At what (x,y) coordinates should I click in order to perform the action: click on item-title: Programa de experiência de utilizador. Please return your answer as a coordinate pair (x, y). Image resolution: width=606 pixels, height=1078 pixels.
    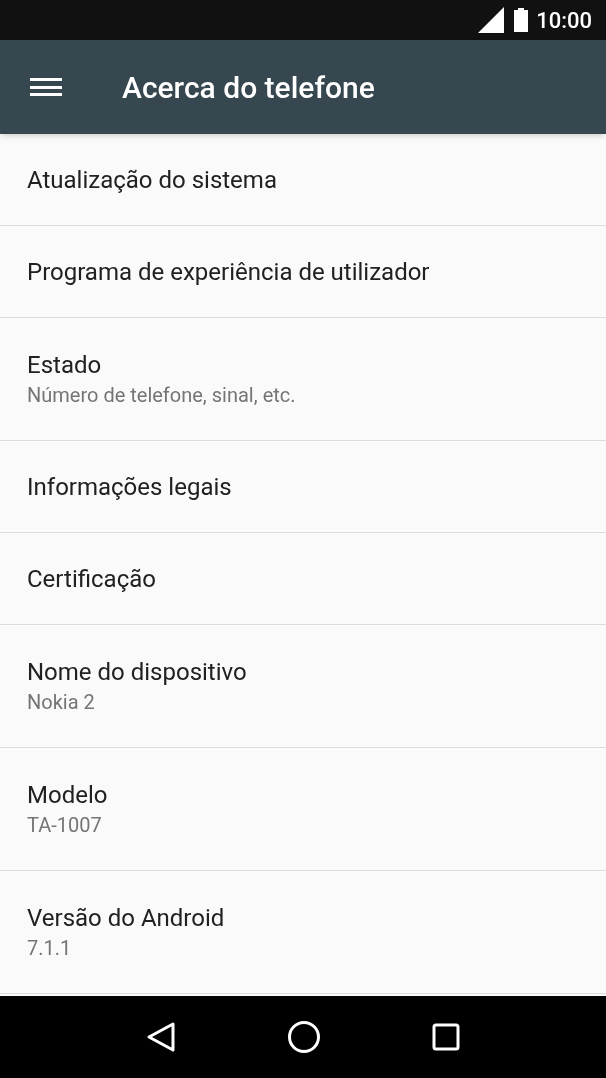
    Looking at the image, I should click on (229, 272).